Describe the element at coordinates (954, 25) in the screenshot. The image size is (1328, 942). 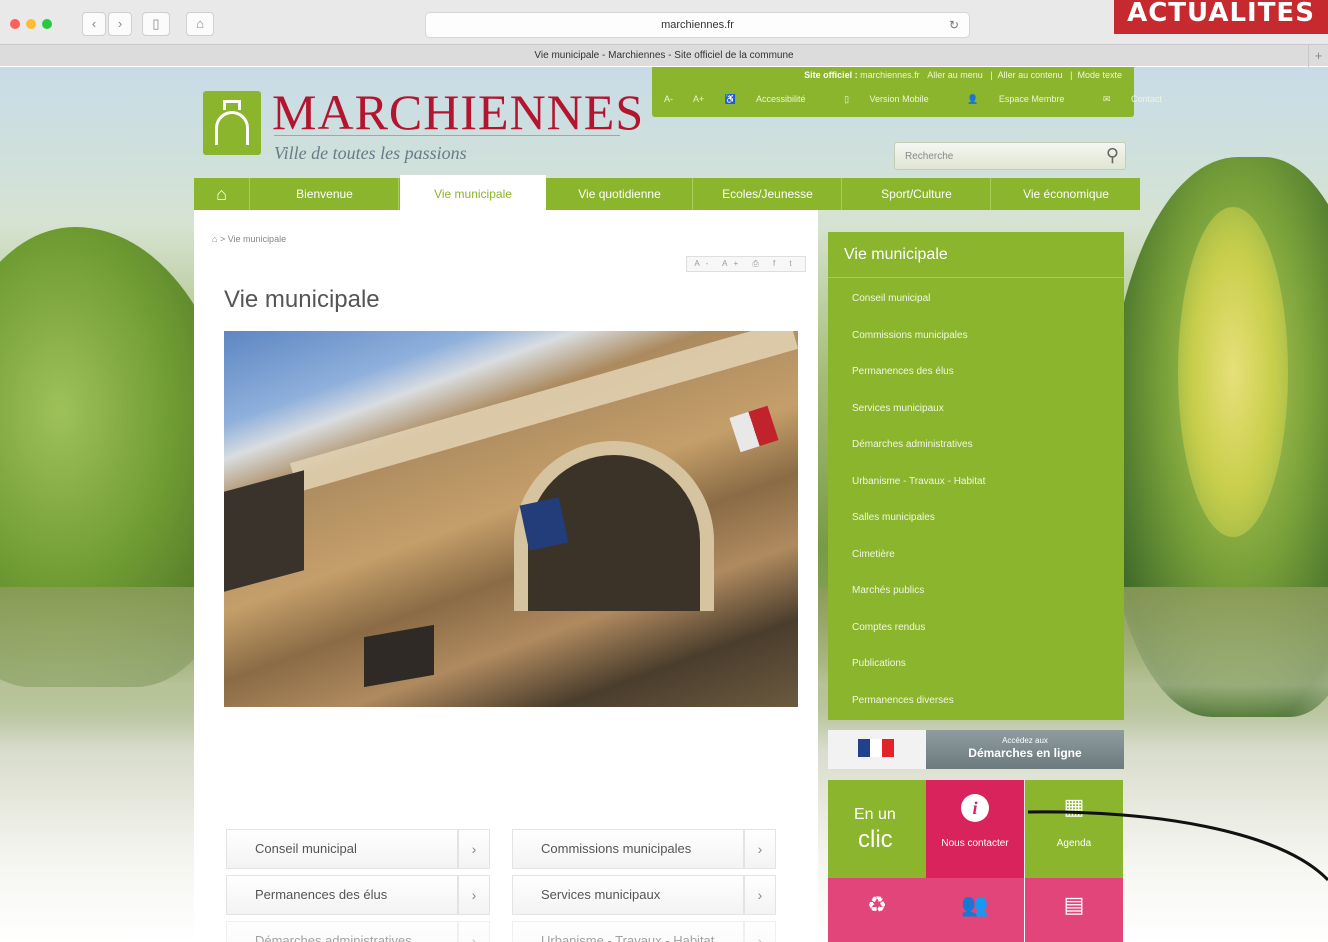
I see `reload-icon: ↻` at that location.